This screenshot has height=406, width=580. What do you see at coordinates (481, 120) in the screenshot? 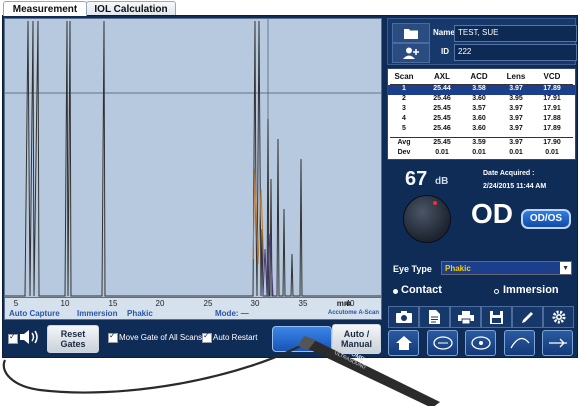
I see `table-row: 4 25.45 3.60 3.97 17.88` at bounding box center [481, 120].